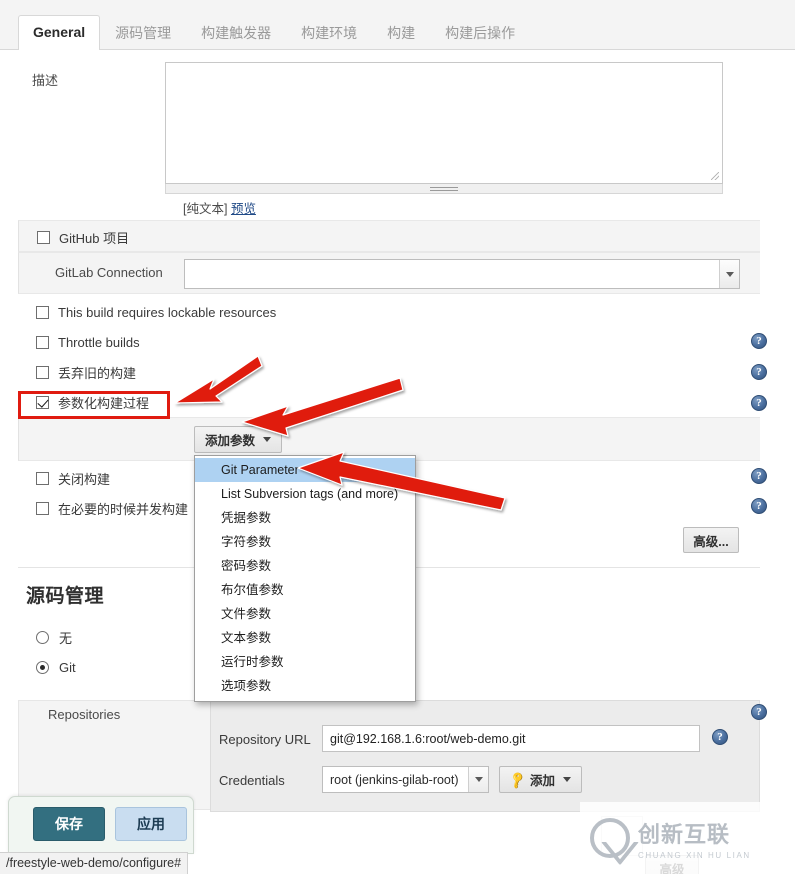  What do you see at coordinates (759, 372) in the screenshot?
I see `help-icon-discard-builds: ?` at bounding box center [759, 372].